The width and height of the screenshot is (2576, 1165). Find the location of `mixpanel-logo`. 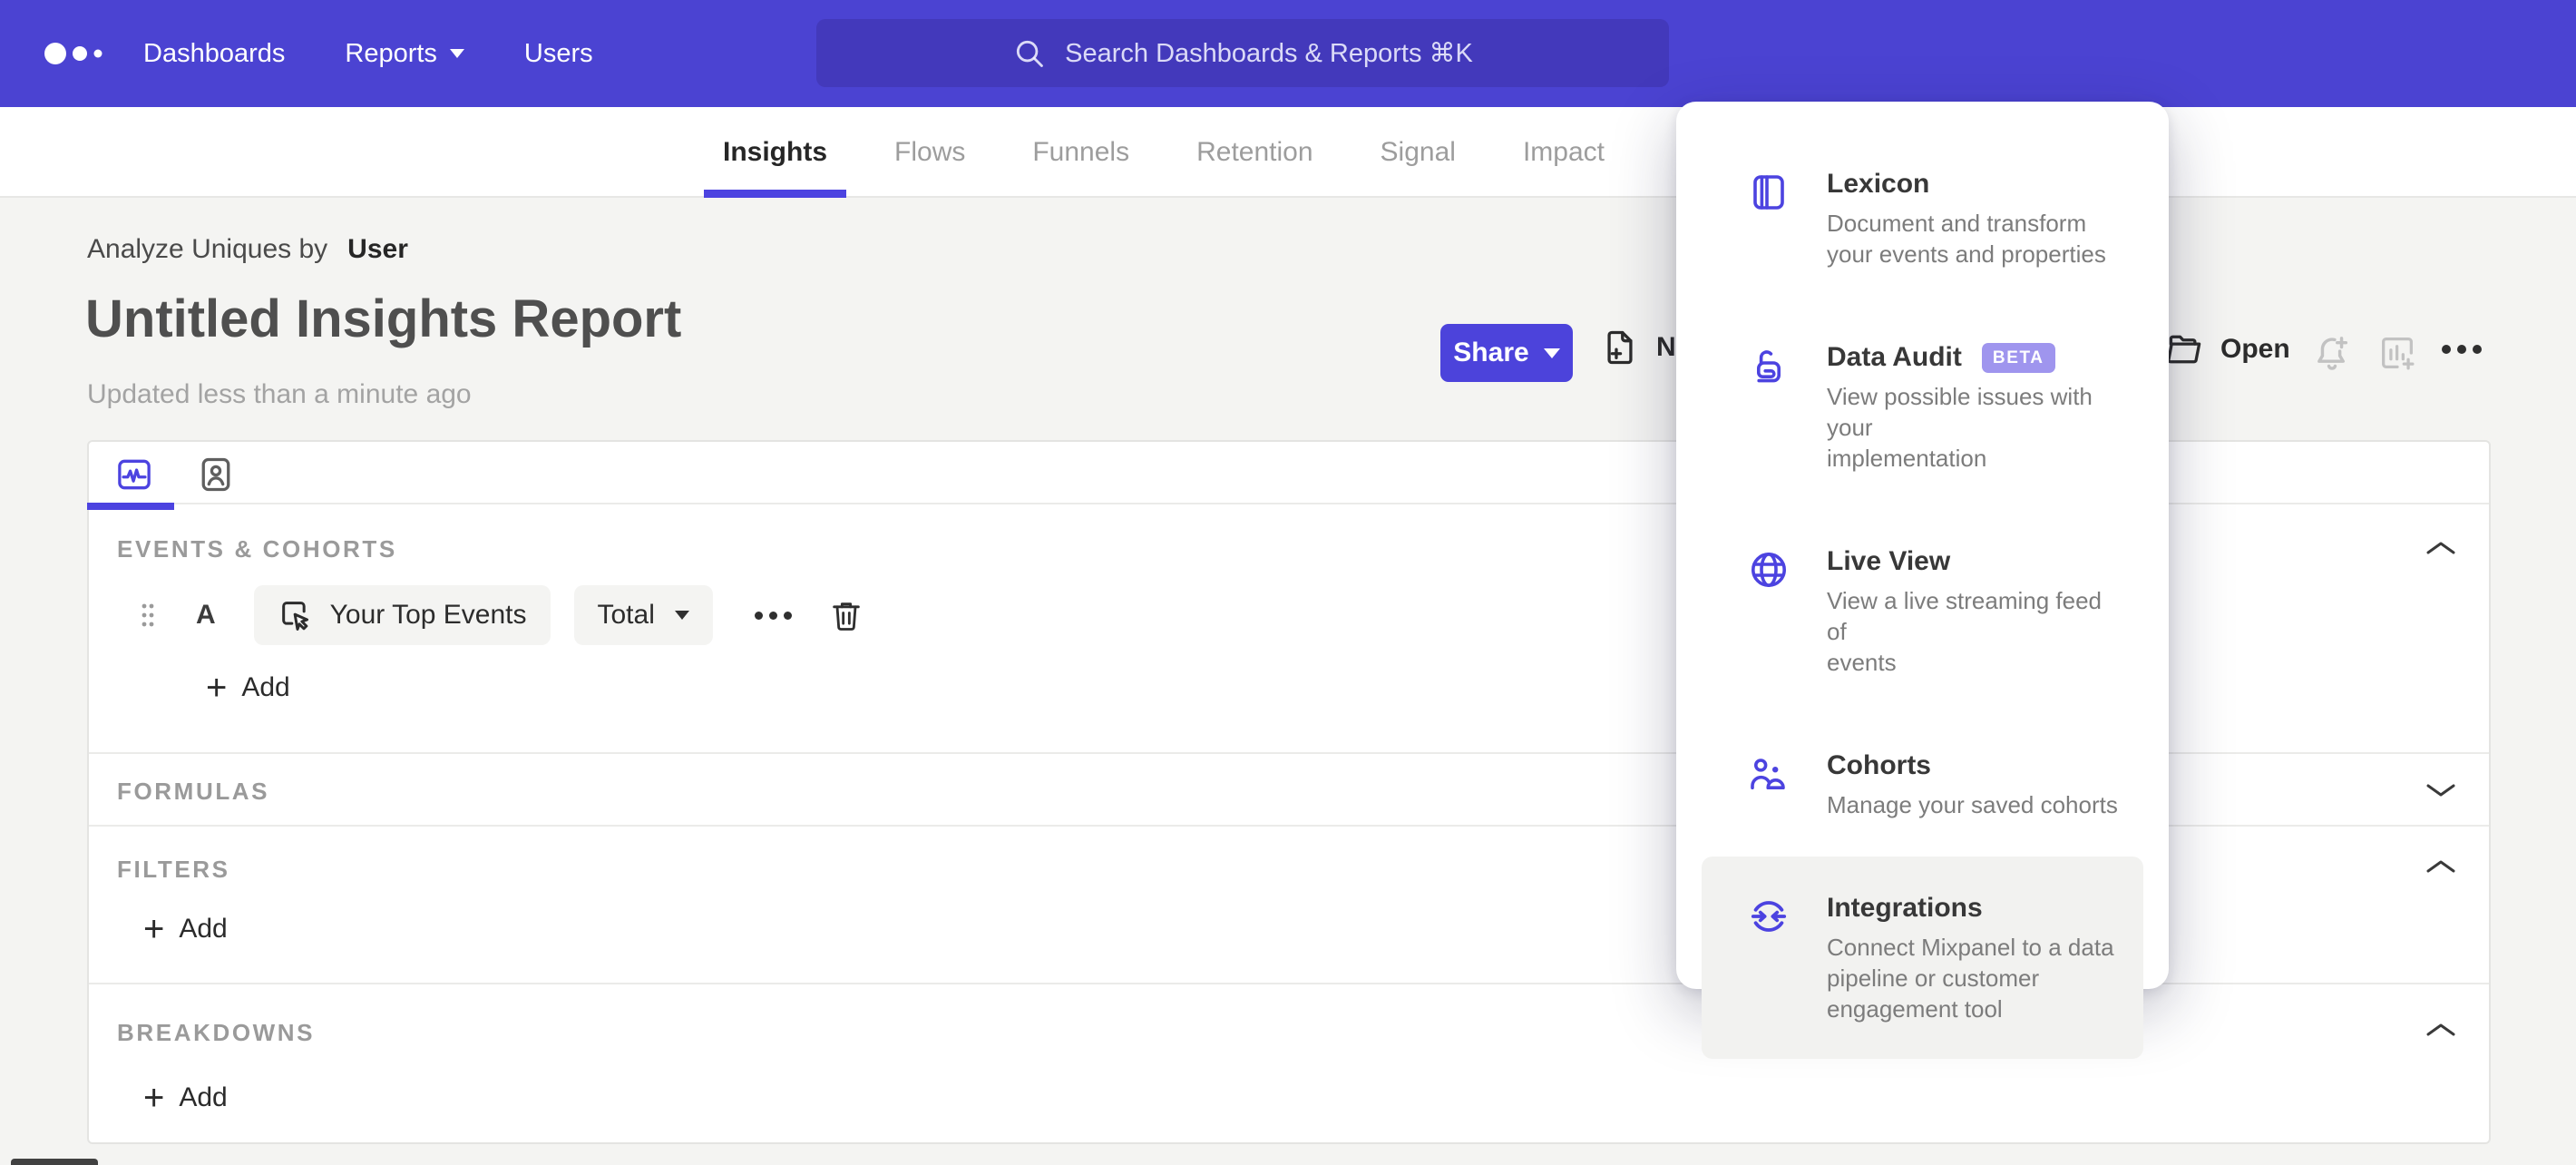

mixpanel-logo is located at coordinates (76, 53).